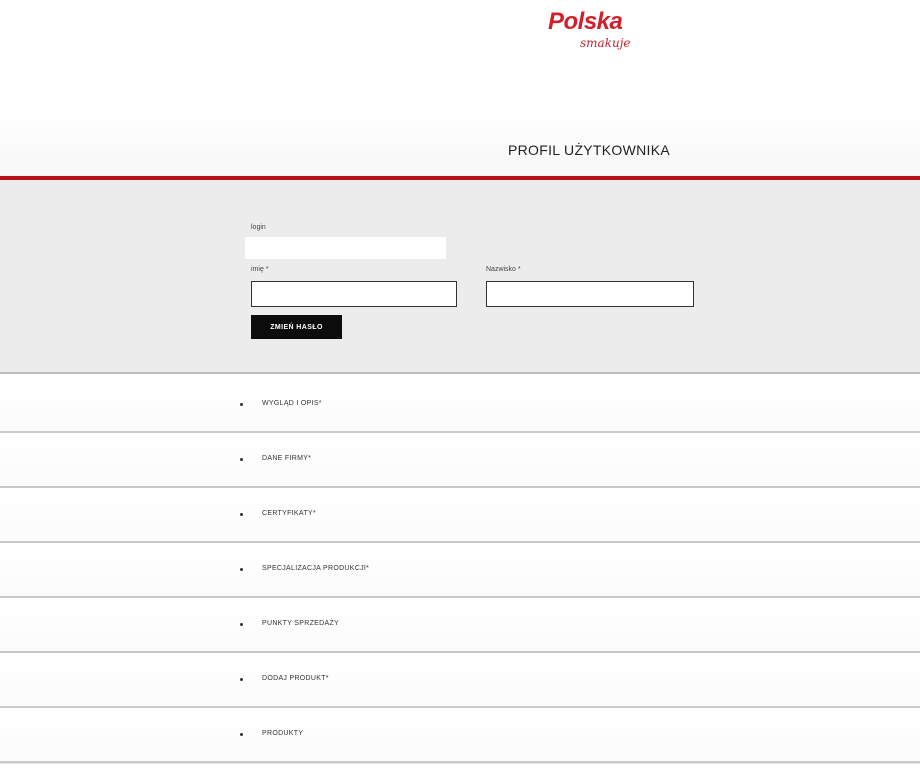 This screenshot has width=920, height=774. What do you see at coordinates (258, 227) in the screenshot?
I see `login-label: login` at bounding box center [258, 227].